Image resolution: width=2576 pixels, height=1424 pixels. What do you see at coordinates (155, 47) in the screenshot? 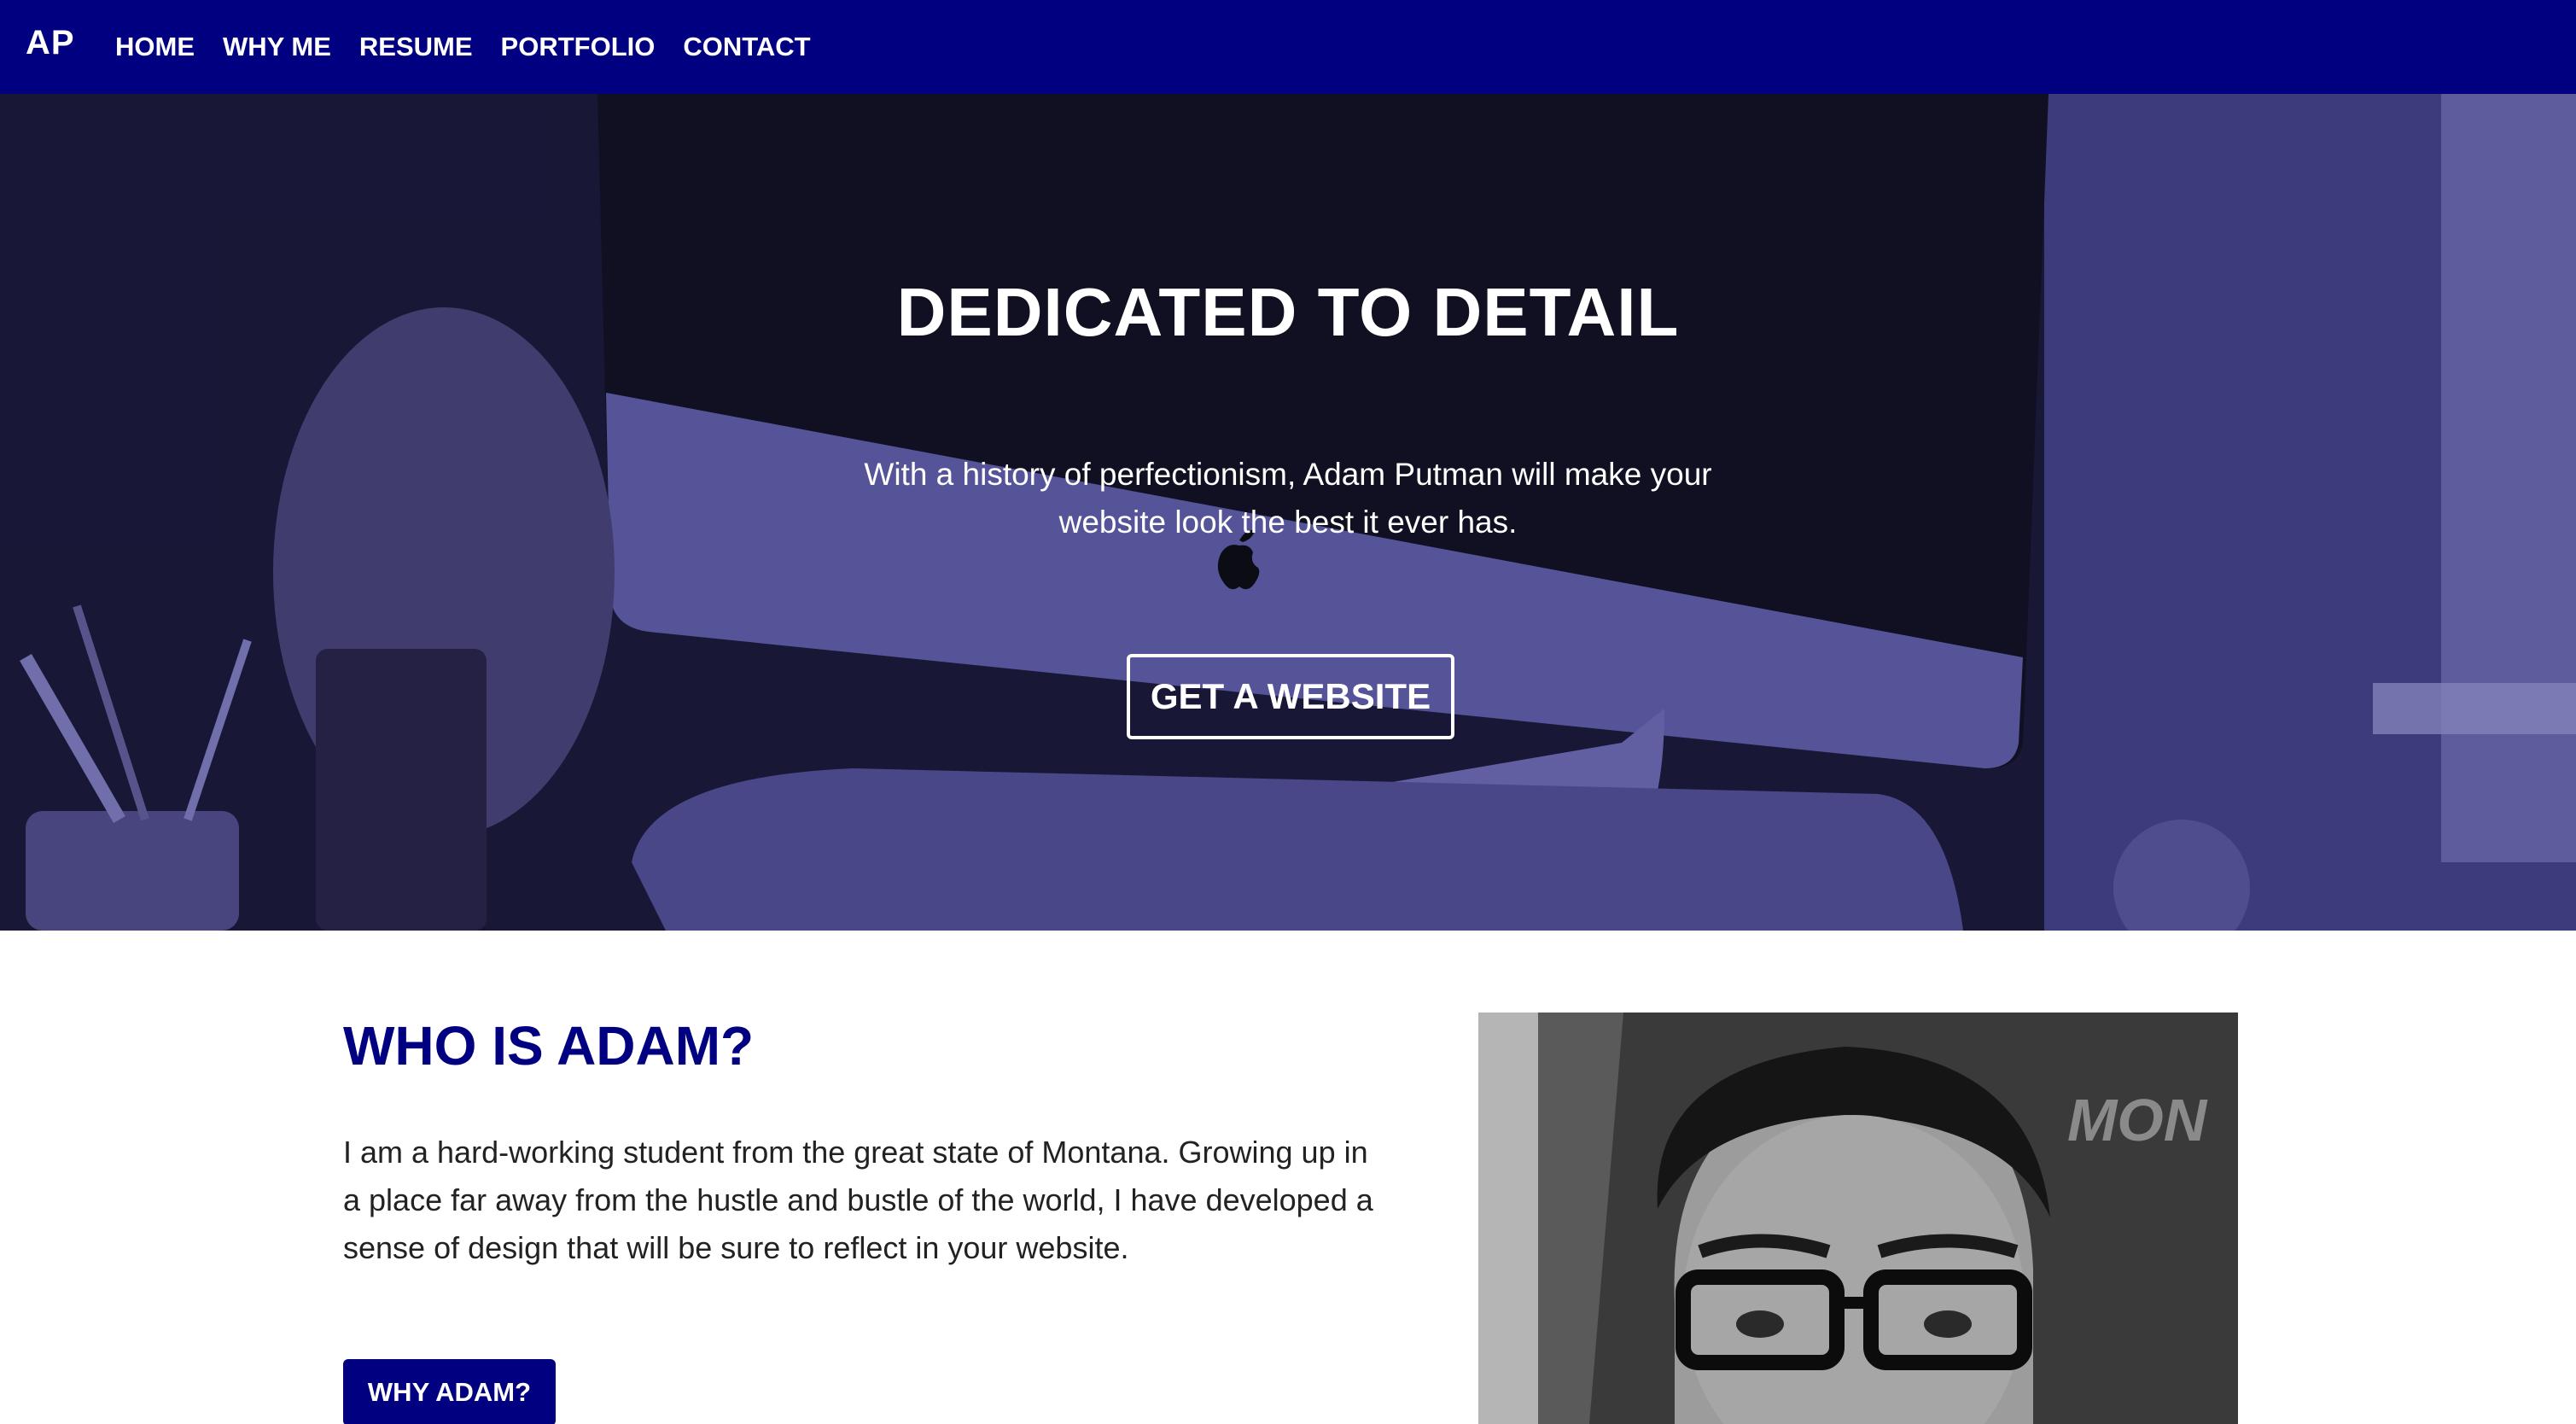
I see `nav-link-home: HOME` at bounding box center [155, 47].